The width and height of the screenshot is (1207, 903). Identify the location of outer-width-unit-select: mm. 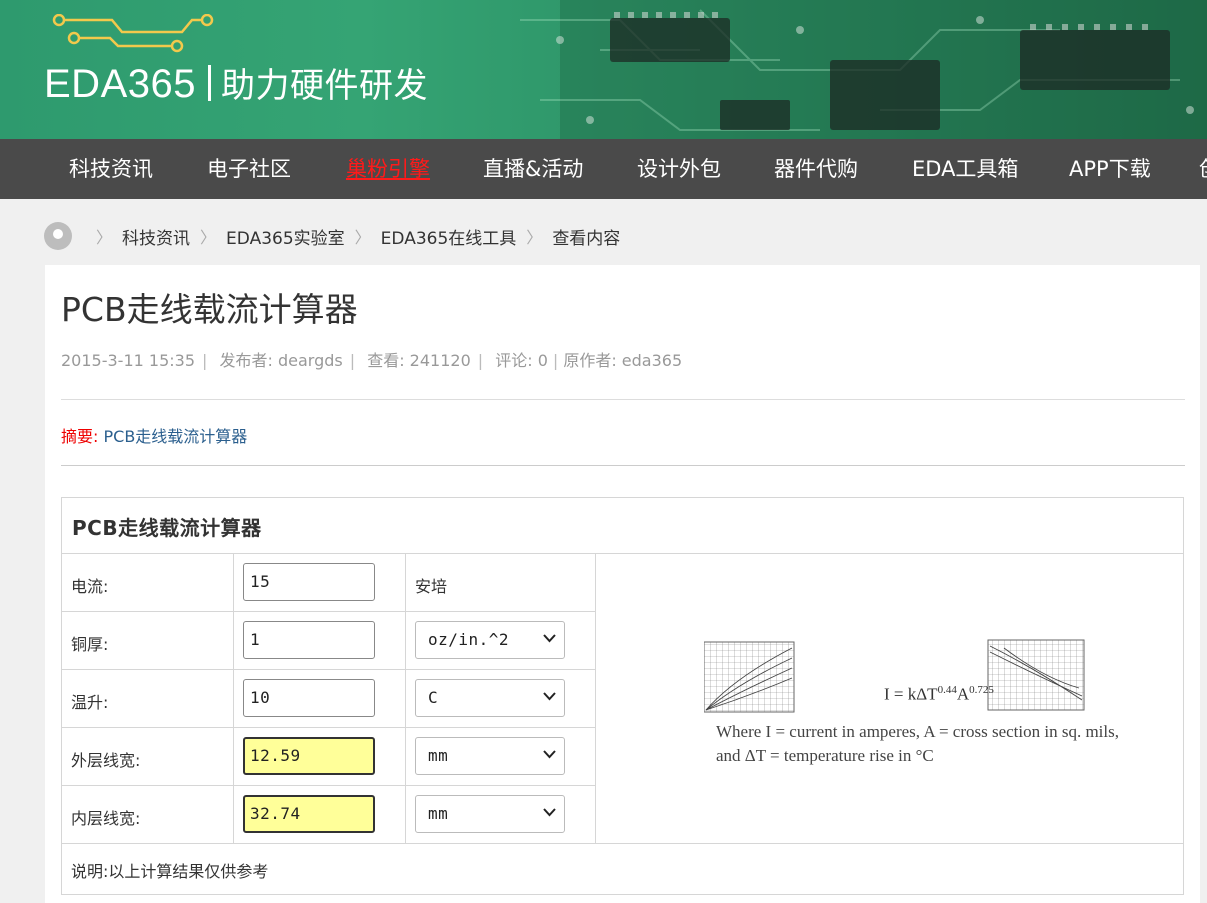
(490, 756).